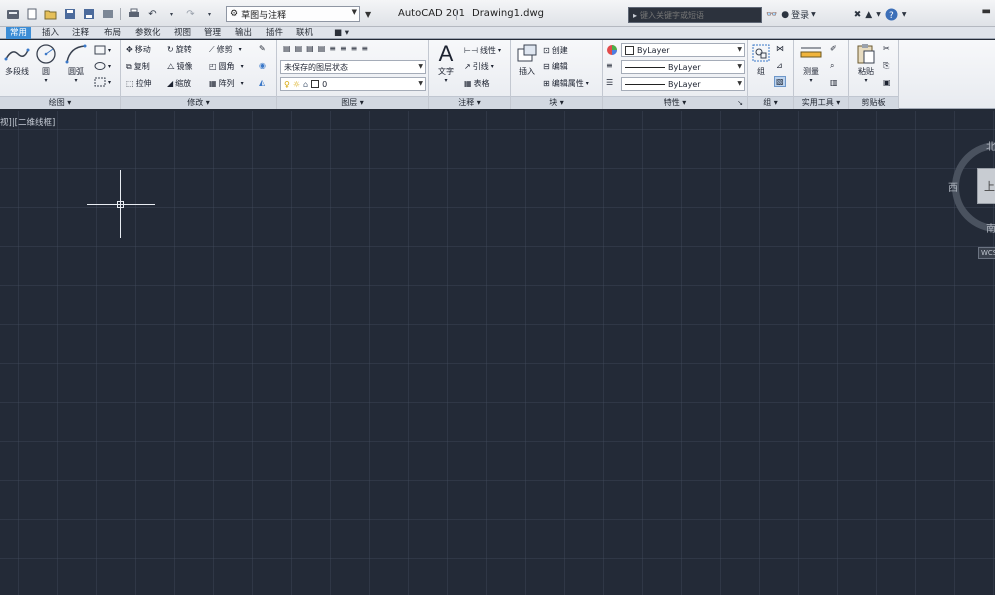  I want to click on wcs-menu: WCS, so click(986, 253).